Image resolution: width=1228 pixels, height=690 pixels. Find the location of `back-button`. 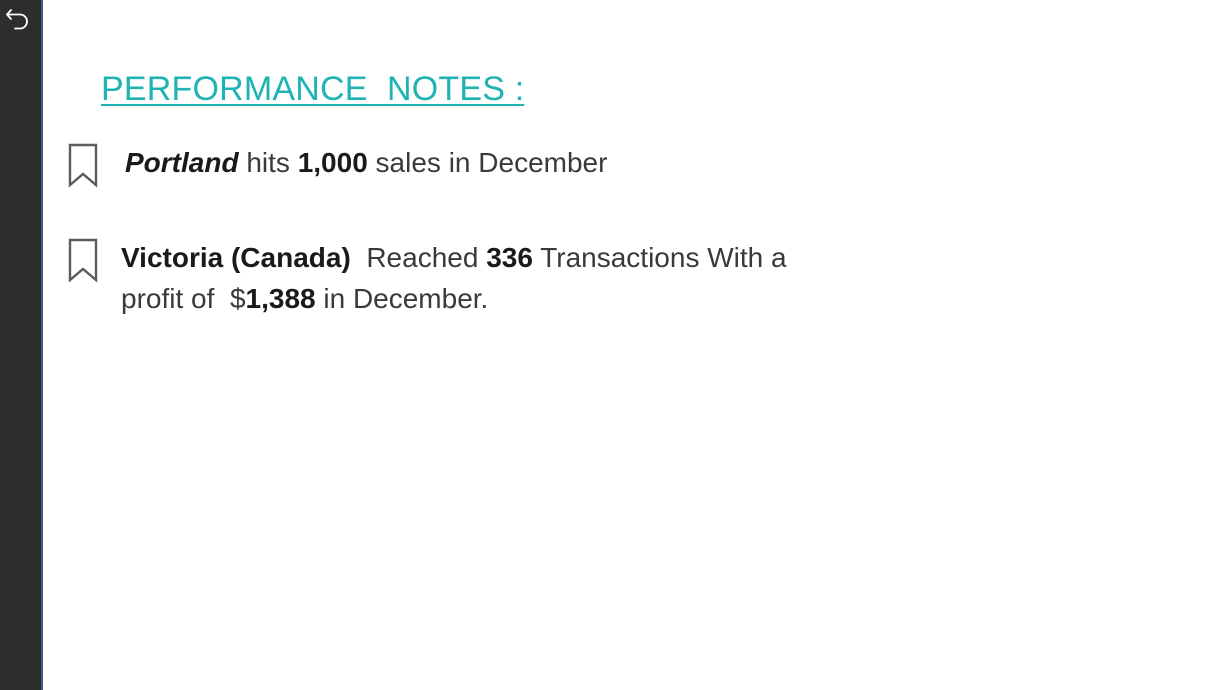

back-button is located at coordinates (18, 19).